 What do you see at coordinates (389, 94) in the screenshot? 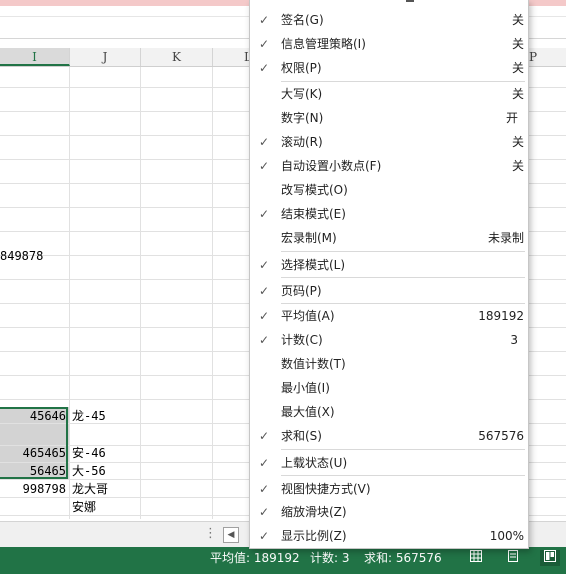
I see `menu-item-caps-lock: 大写(K) 关` at bounding box center [389, 94].